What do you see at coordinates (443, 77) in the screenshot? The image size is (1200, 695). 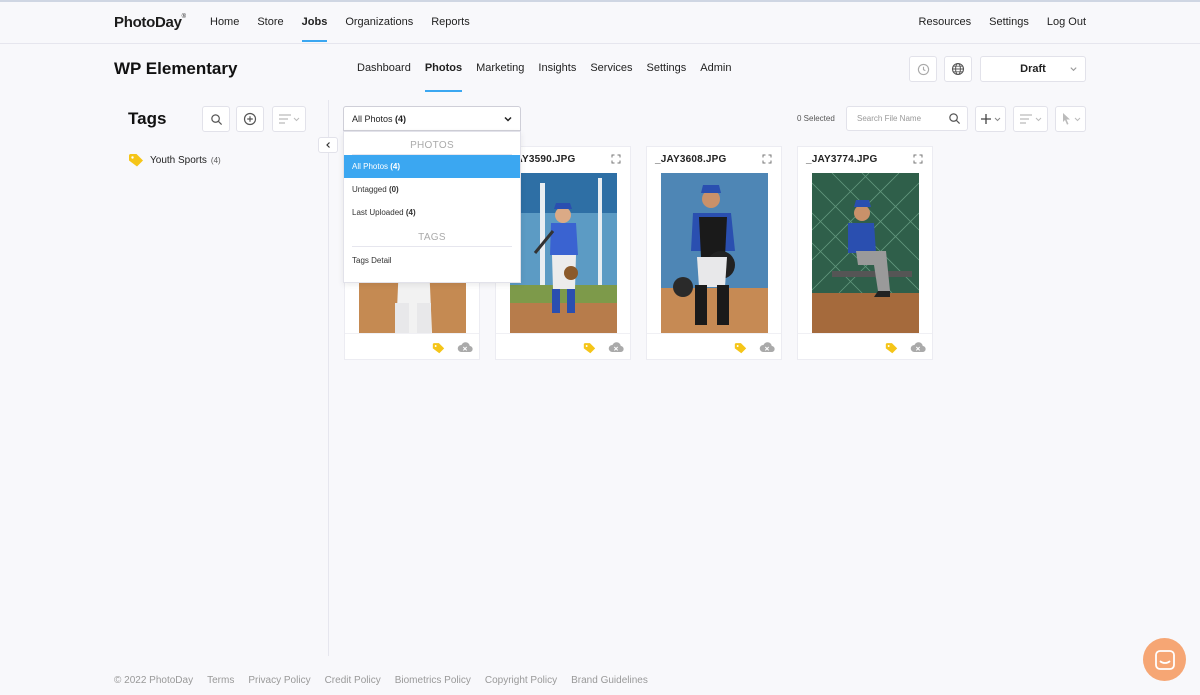 I see `tab-photos: Photos` at bounding box center [443, 77].